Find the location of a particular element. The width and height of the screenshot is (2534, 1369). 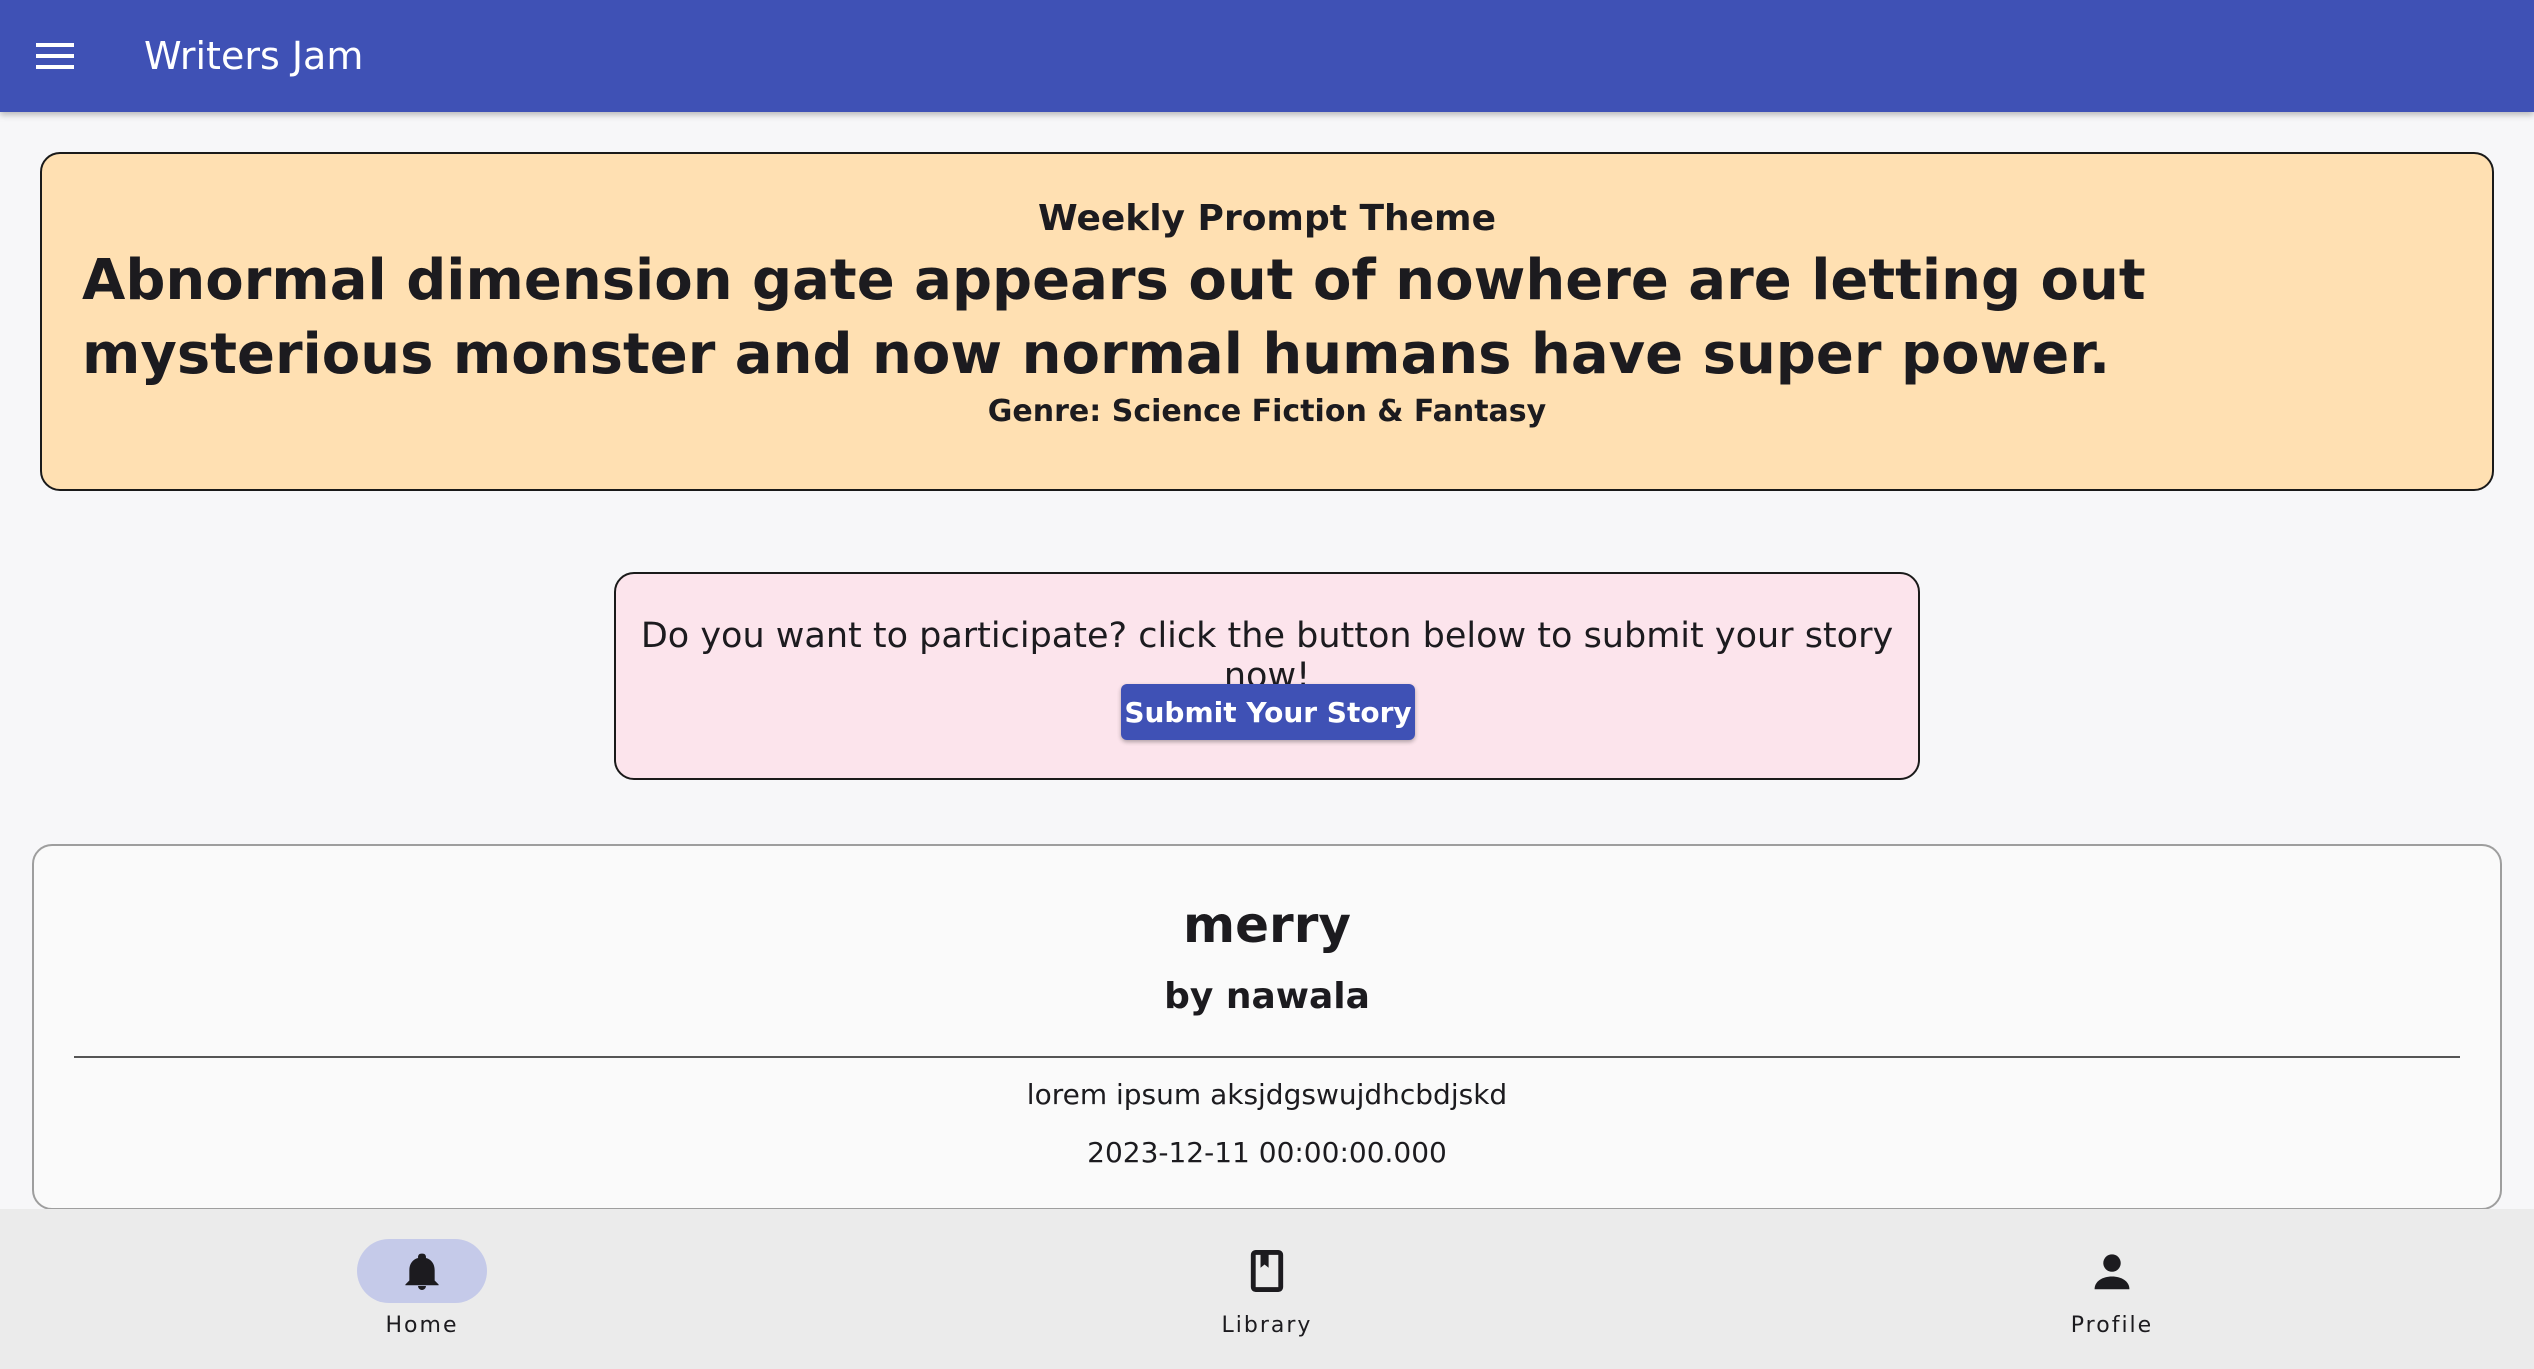

nav-label-profile: Profile is located at coordinates (2112, 1325).